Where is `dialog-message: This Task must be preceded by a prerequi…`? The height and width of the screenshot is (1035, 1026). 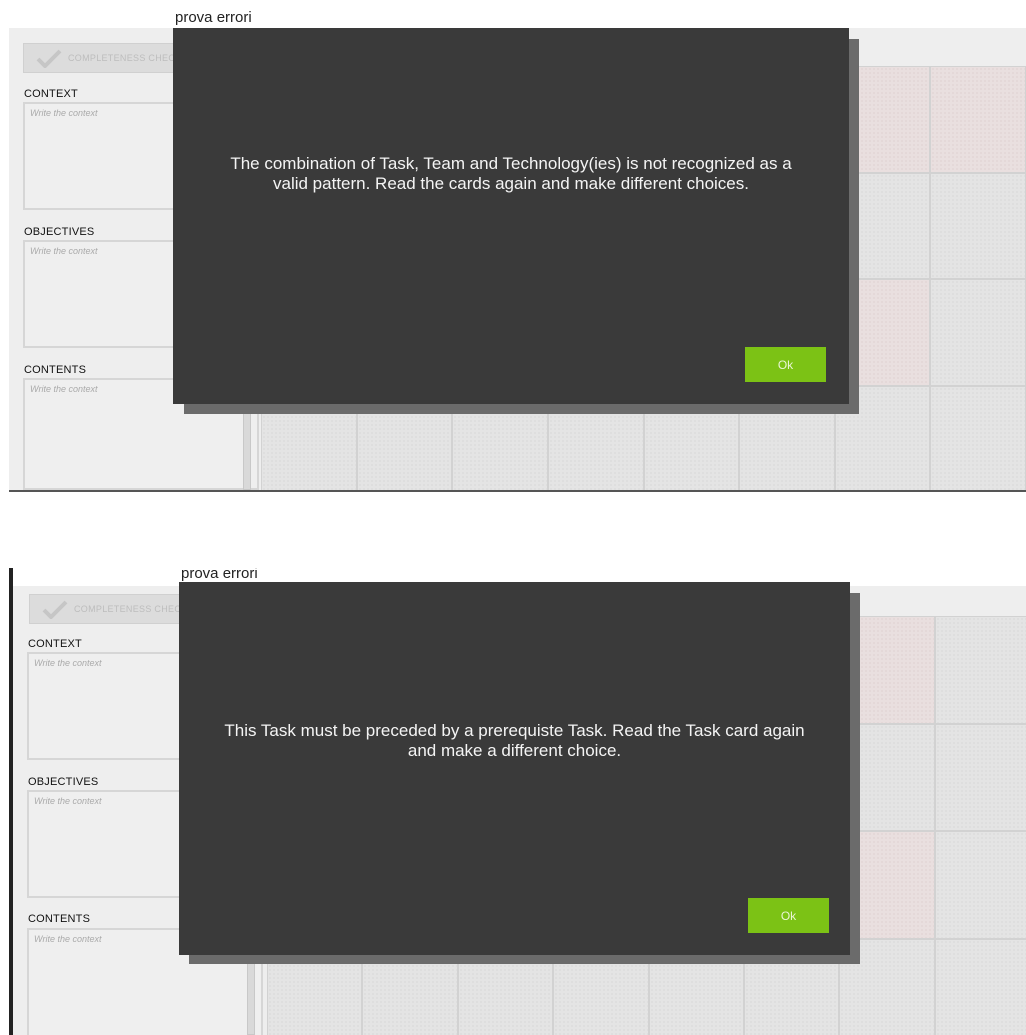 dialog-message: This Task must be preceded by a prerequi… is located at coordinates (514, 740).